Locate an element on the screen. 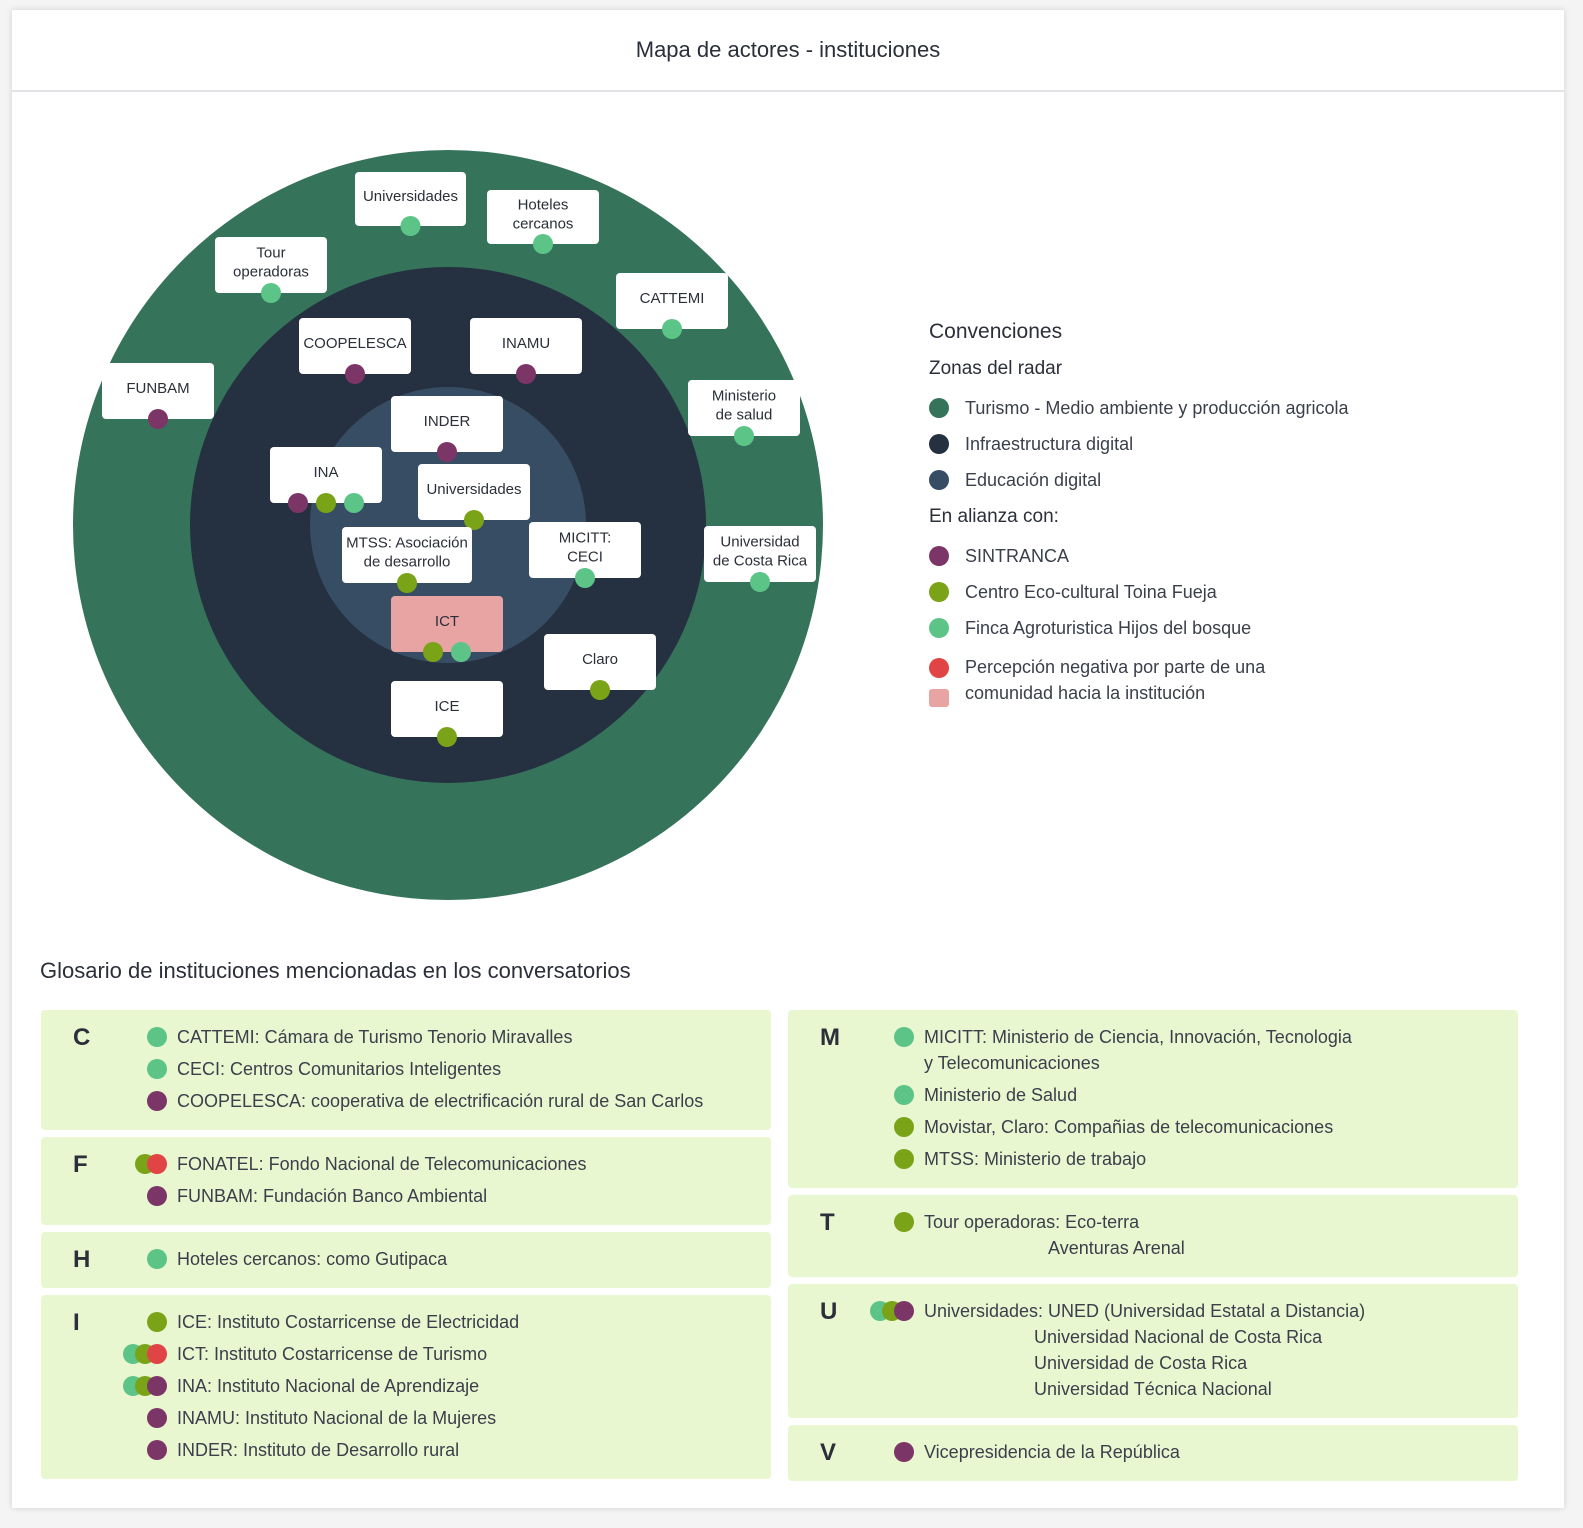 The image size is (1583, 1528). glossary-item: ICT: Instituto Costarricense de Turismo is located at coordinates (406, 1354).